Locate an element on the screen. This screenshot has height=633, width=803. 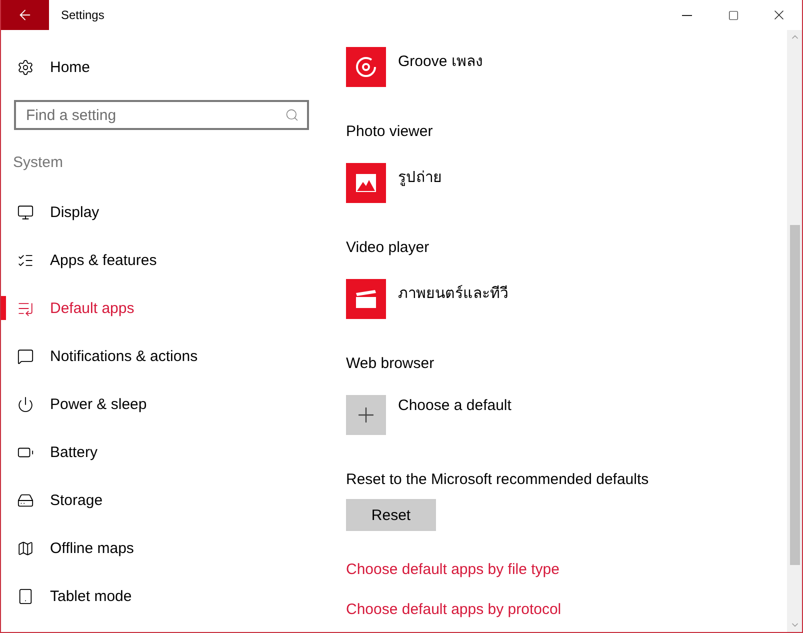
section-heading: Video player is located at coordinates (388, 248).